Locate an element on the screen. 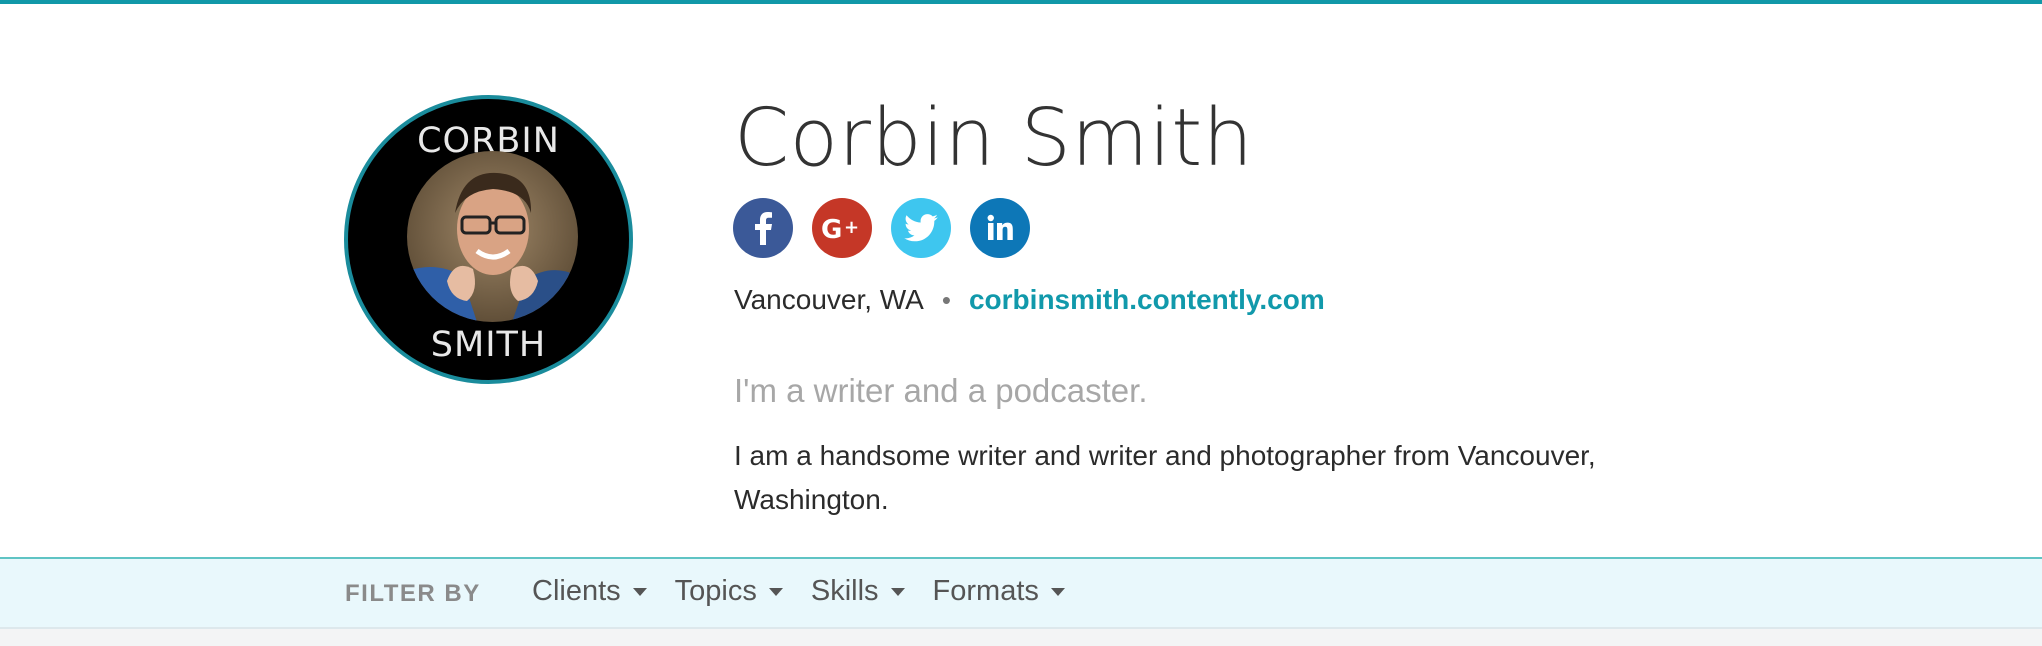  avatar-photo is located at coordinates (492, 236).